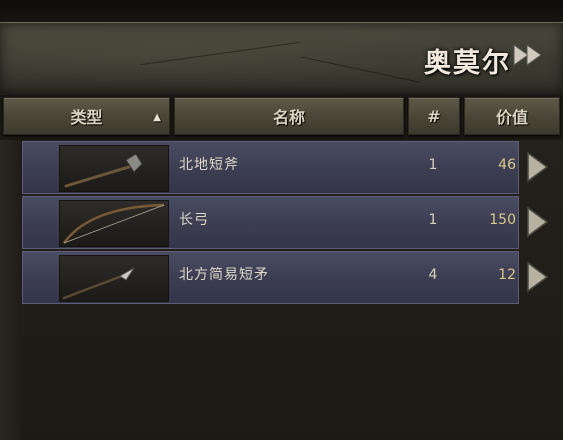  I want to click on table-row: 北地短斧 1 46, so click(270, 167).